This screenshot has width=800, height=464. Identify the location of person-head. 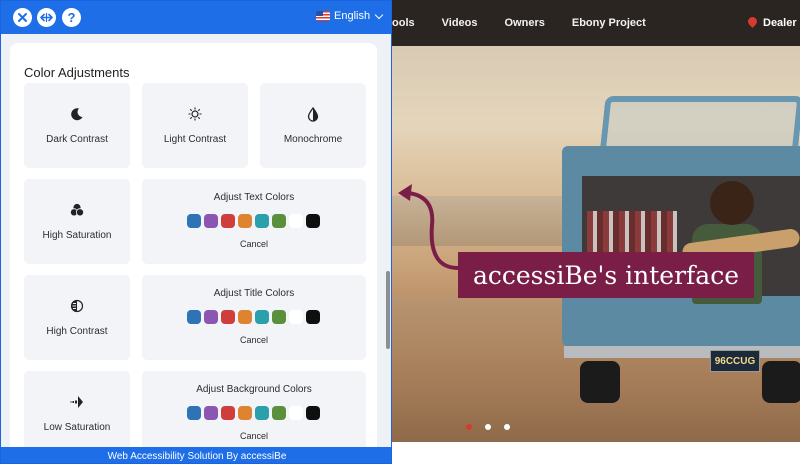
(732, 203).